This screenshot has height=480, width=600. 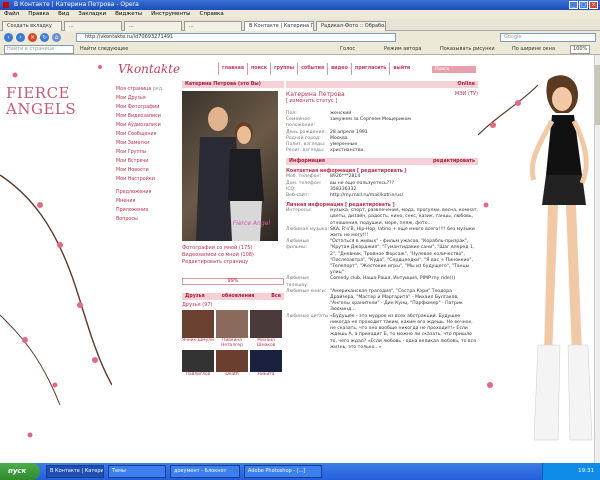 I want to click on stop-button: ×, so click(x=32, y=37).